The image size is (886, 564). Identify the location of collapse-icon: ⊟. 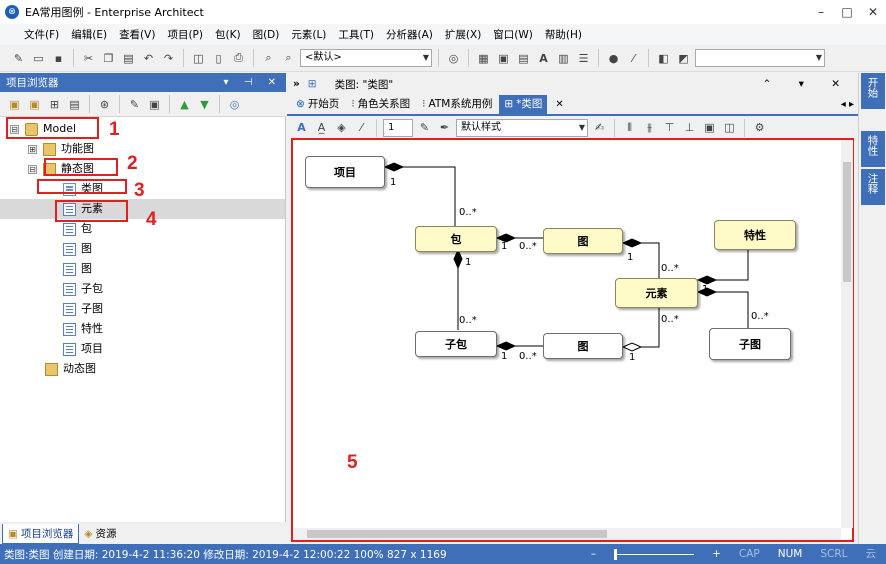
(32, 169).